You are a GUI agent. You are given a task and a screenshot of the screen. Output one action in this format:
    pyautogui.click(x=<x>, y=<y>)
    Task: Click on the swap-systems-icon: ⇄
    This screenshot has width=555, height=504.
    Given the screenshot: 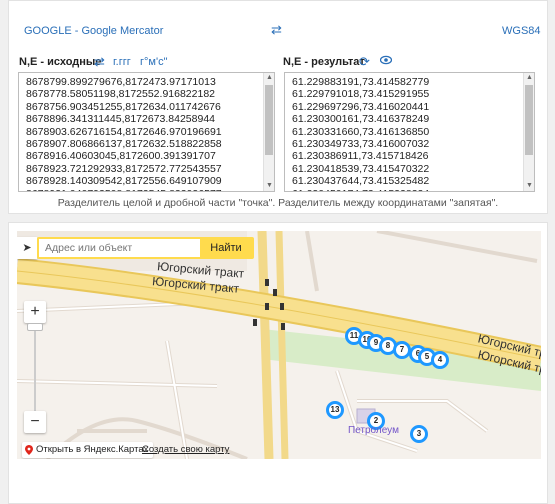 What is the action you would take?
    pyautogui.click(x=276, y=30)
    